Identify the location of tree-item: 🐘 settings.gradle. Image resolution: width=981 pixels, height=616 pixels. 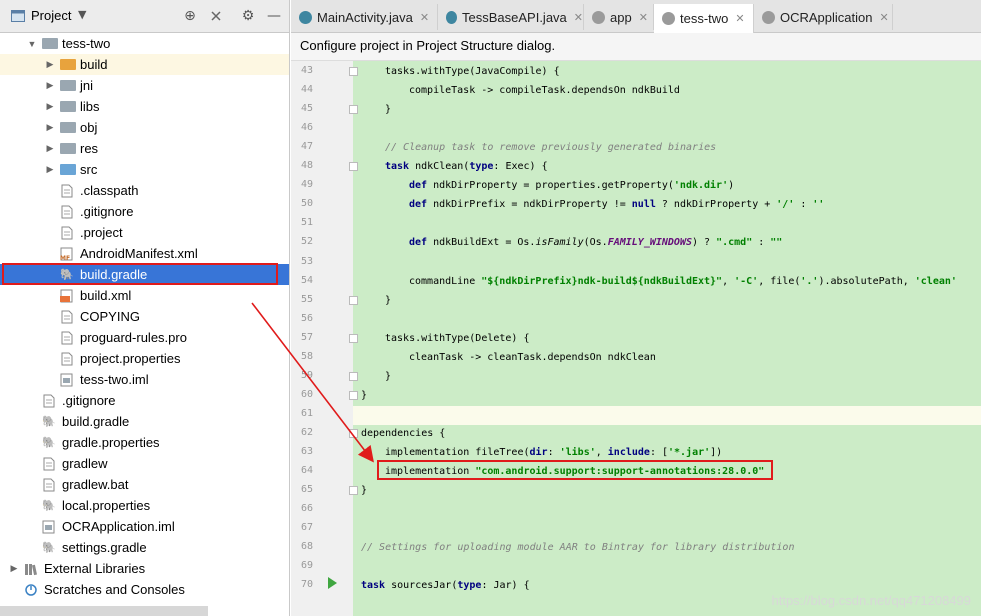
(144, 547).